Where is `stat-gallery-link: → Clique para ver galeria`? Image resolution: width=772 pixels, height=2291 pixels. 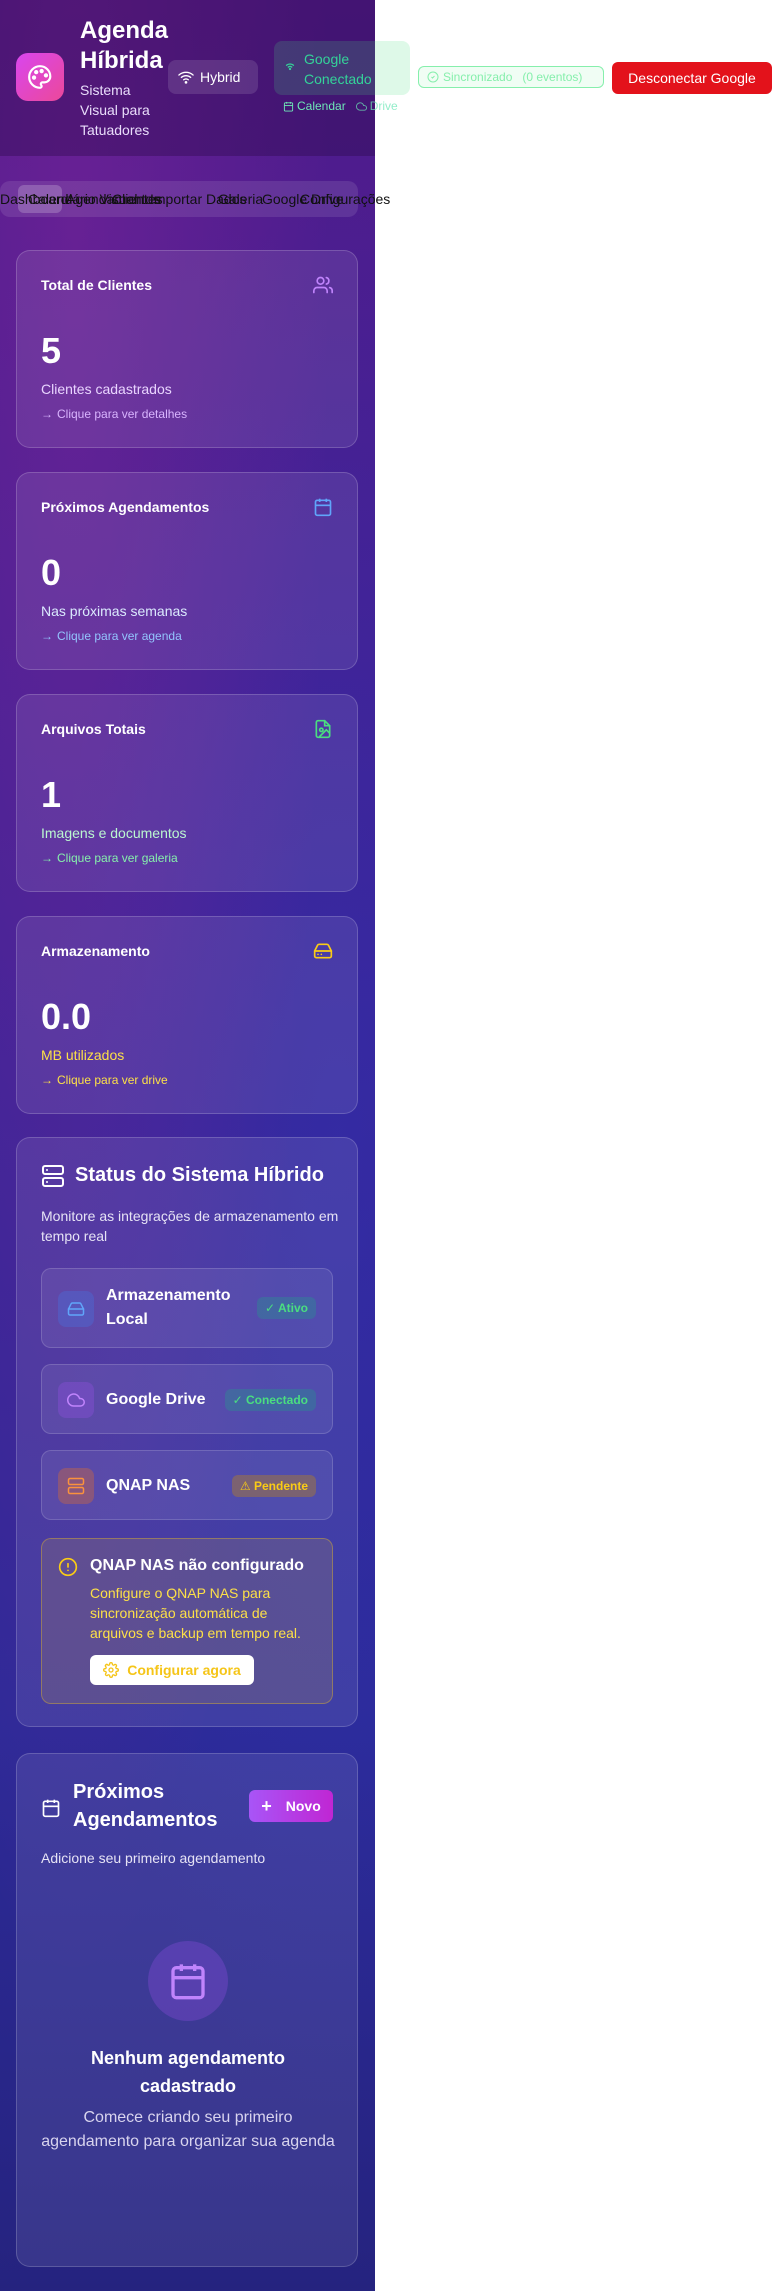 stat-gallery-link: → Clique para ver galeria is located at coordinates (109, 858).